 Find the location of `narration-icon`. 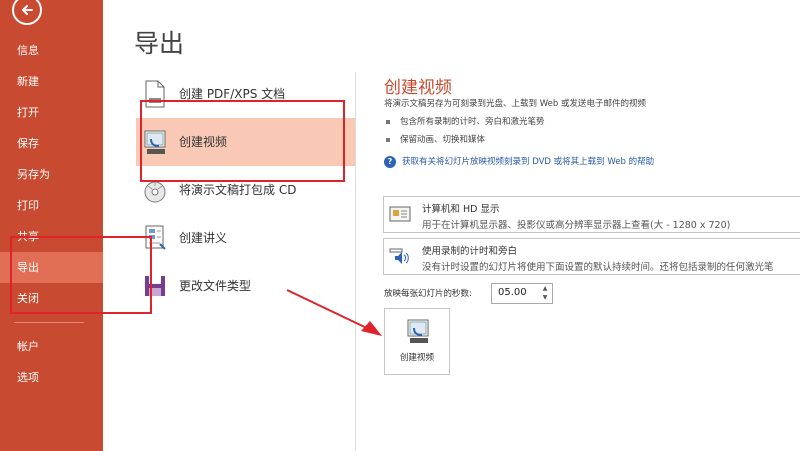

narration-icon is located at coordinates (399, 256).